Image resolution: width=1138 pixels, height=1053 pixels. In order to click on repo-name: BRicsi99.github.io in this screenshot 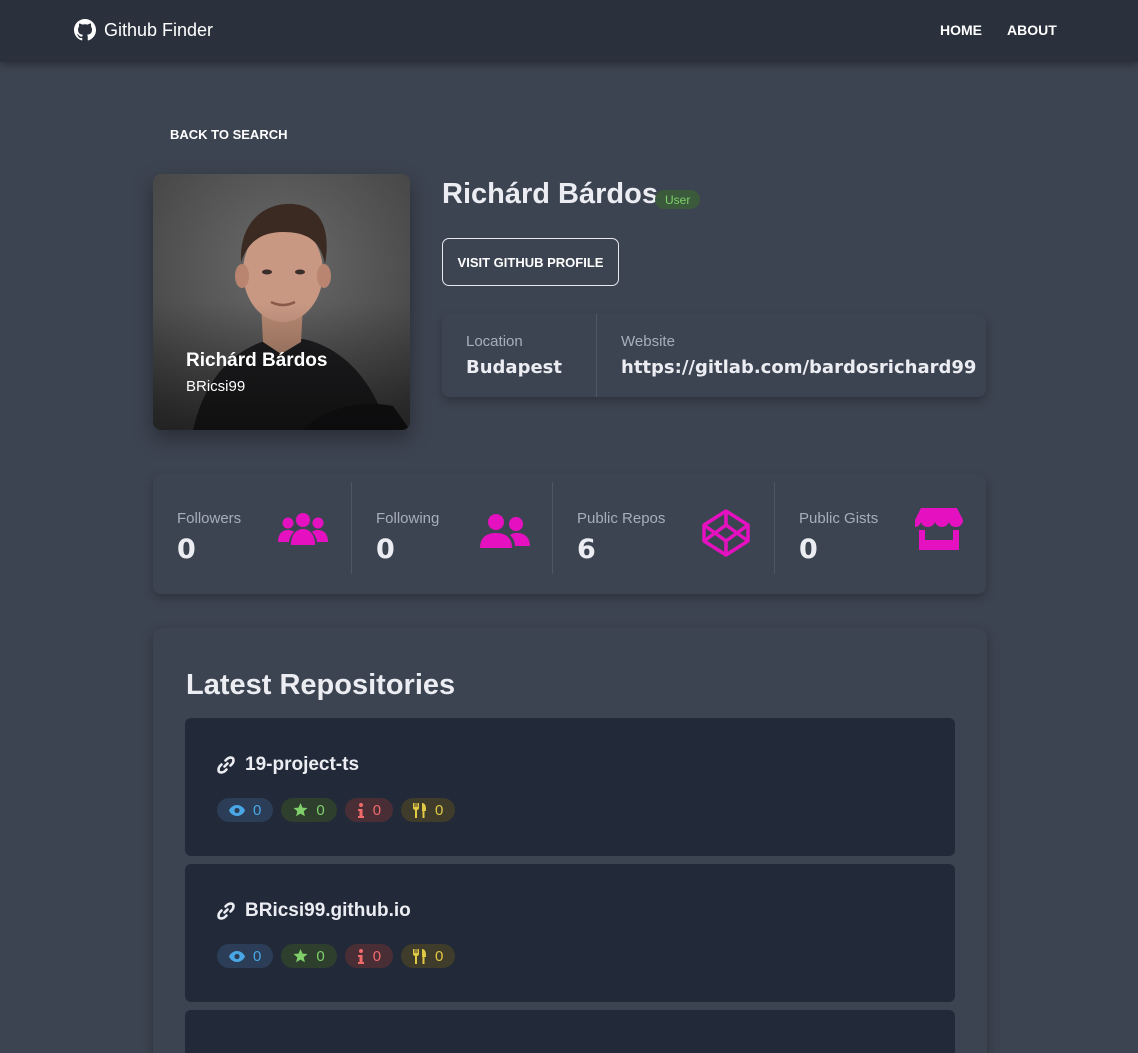, I will do `click(328, 910)`.